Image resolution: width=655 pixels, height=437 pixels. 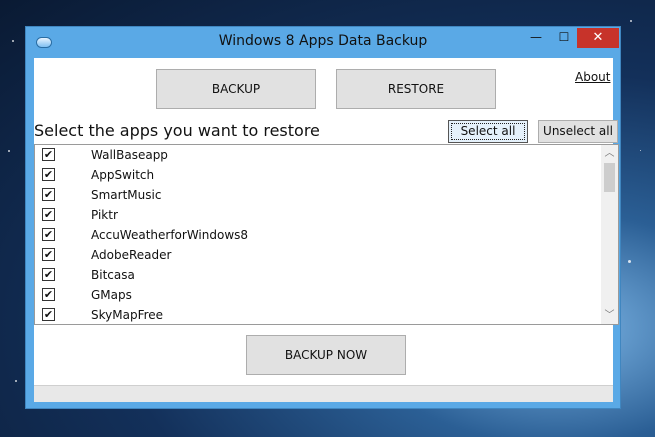 What do you see at coordinates (170, 235) in the screenshot?
I see `app-name: AccuWeatherforWindows8` at bounding box center [170, 235].